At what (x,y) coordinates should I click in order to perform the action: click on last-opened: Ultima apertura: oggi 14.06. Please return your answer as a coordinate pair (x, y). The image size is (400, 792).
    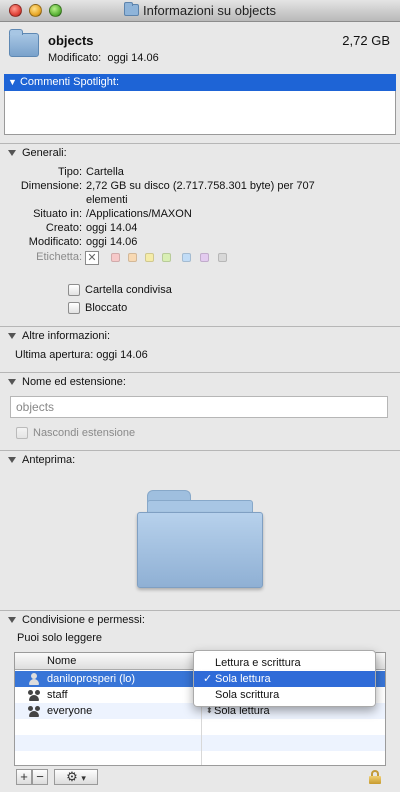
    Looking at the image, I should click on (81, 355).